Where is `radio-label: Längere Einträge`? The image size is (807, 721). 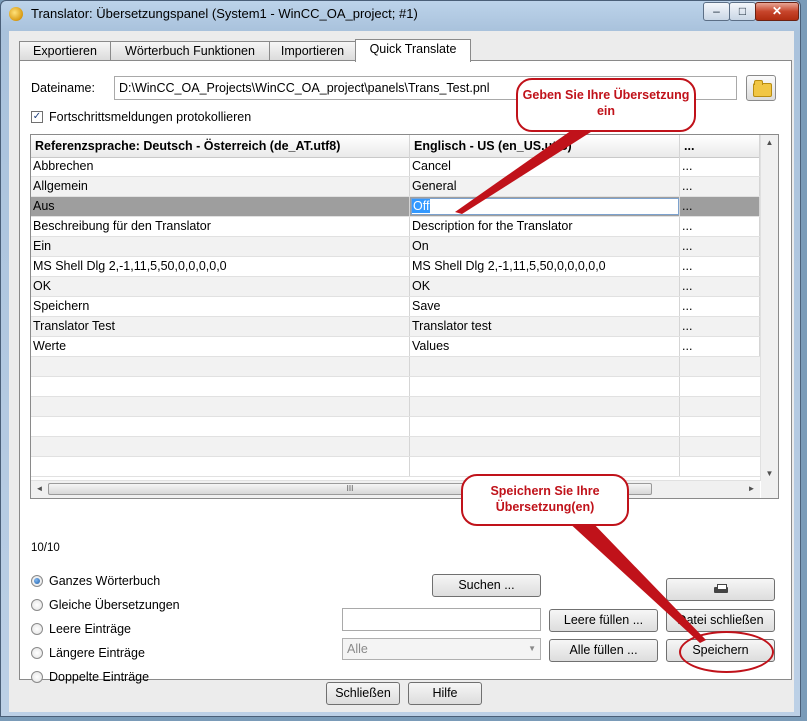
radio-label: Längere Einträge is located at coordinates (97, 653).